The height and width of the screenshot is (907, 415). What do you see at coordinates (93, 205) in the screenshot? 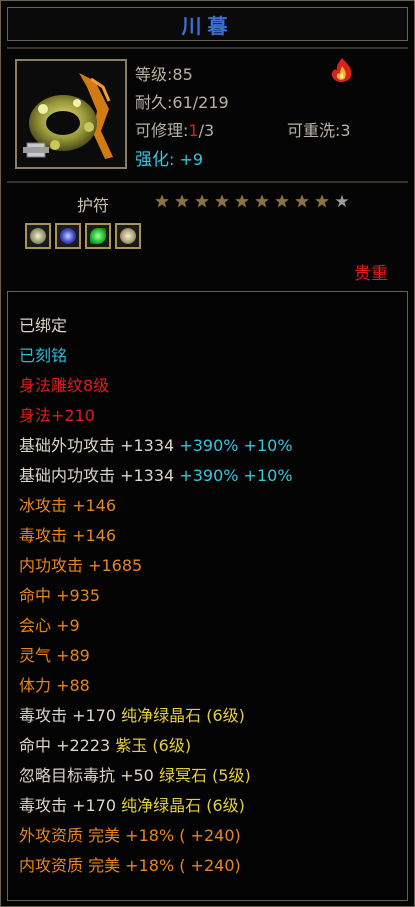
I see `amulet-label: 护符` at bounding box center [93, 205].